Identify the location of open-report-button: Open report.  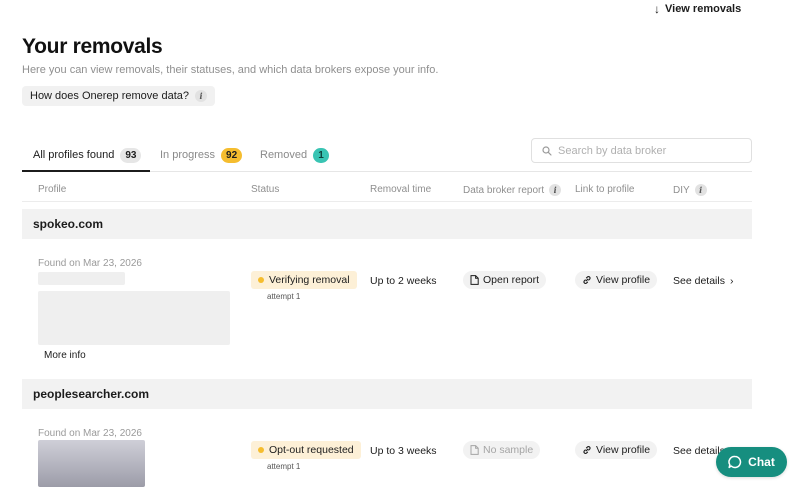
(505, 280).